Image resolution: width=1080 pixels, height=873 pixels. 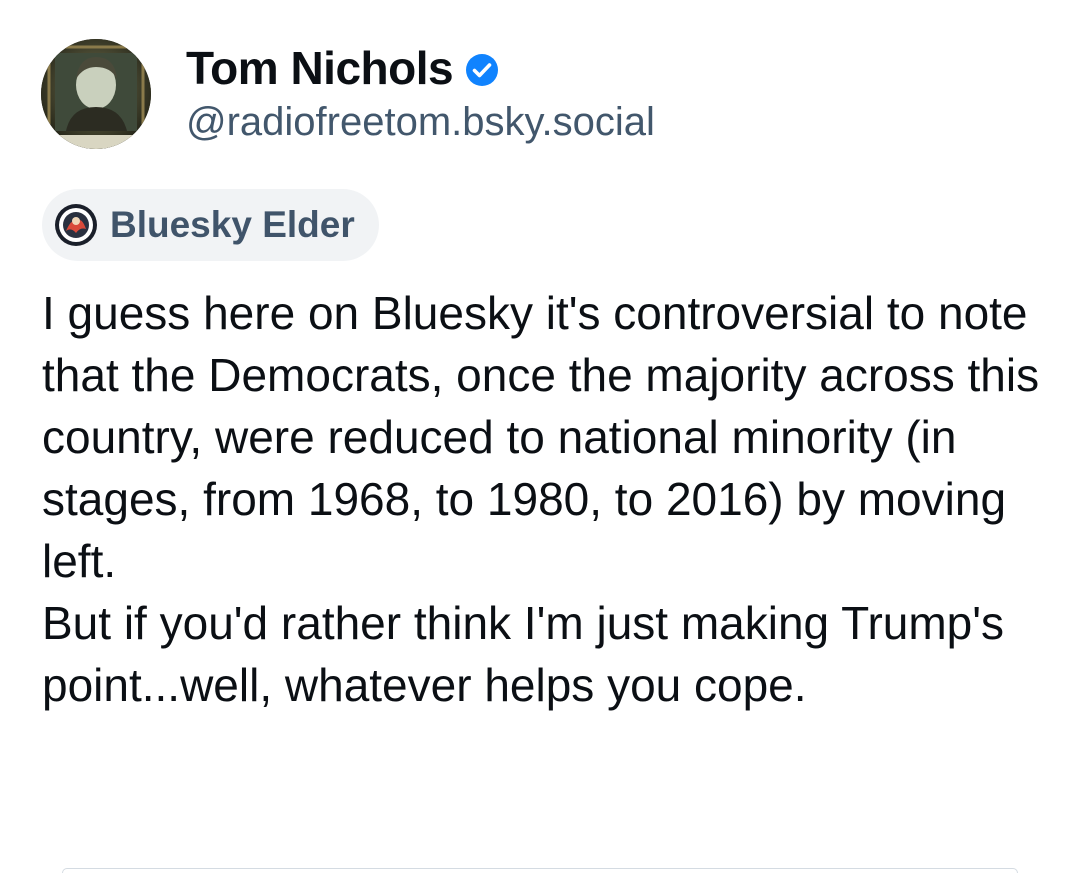 I want to click on bluesky-elder-badge: Bluesky Elder, so click(x=210, y=225).